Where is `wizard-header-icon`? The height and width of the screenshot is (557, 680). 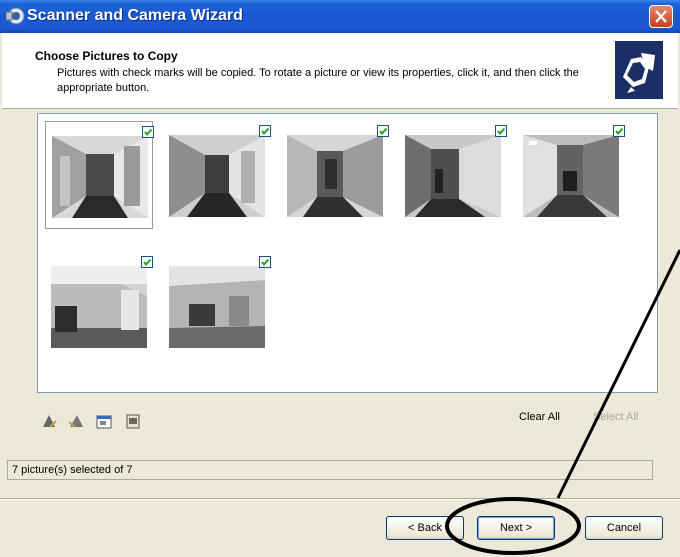 wizard-header-icon is located at coordinates (639, 70).